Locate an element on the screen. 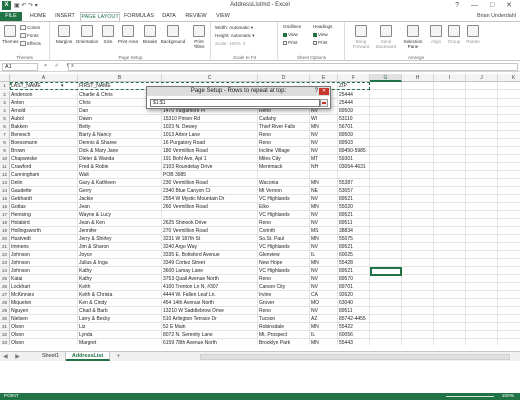 This screenshot has height=400, width=520. sheet-tab-sheet1: Sheet1 is located at coordinates (51, 356).